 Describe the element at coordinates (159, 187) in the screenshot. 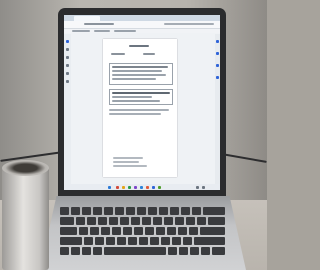

I see `chat-icon` at that location.